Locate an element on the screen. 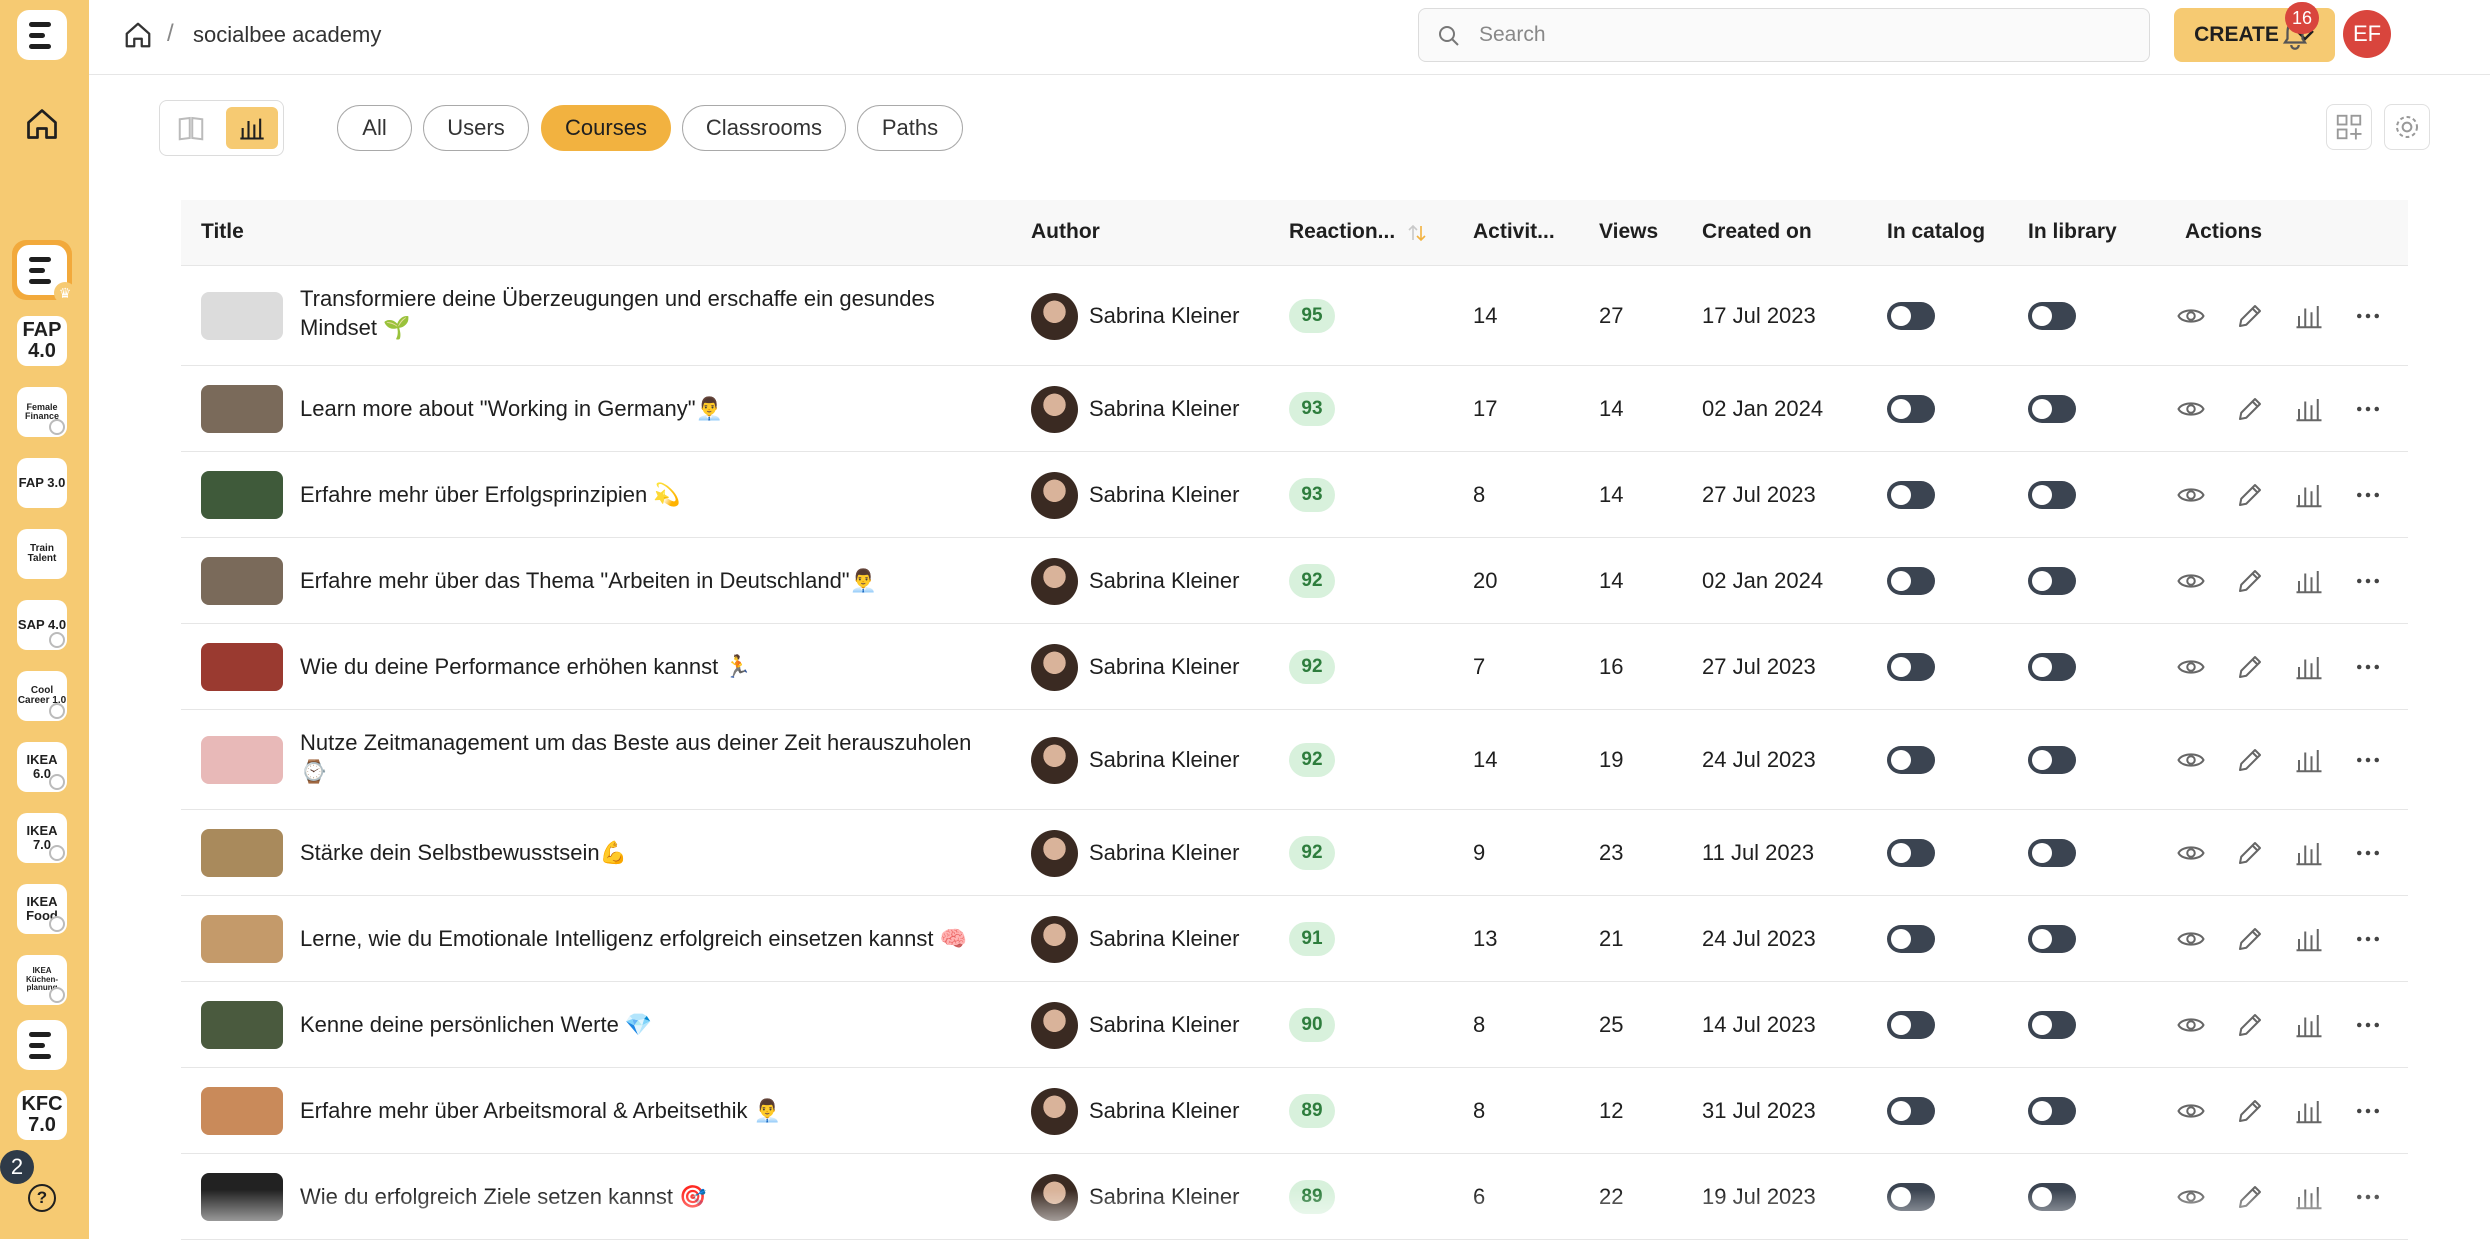  sidebar-academy-tile: FAP 3.0 is located at coordinates (42, 483).